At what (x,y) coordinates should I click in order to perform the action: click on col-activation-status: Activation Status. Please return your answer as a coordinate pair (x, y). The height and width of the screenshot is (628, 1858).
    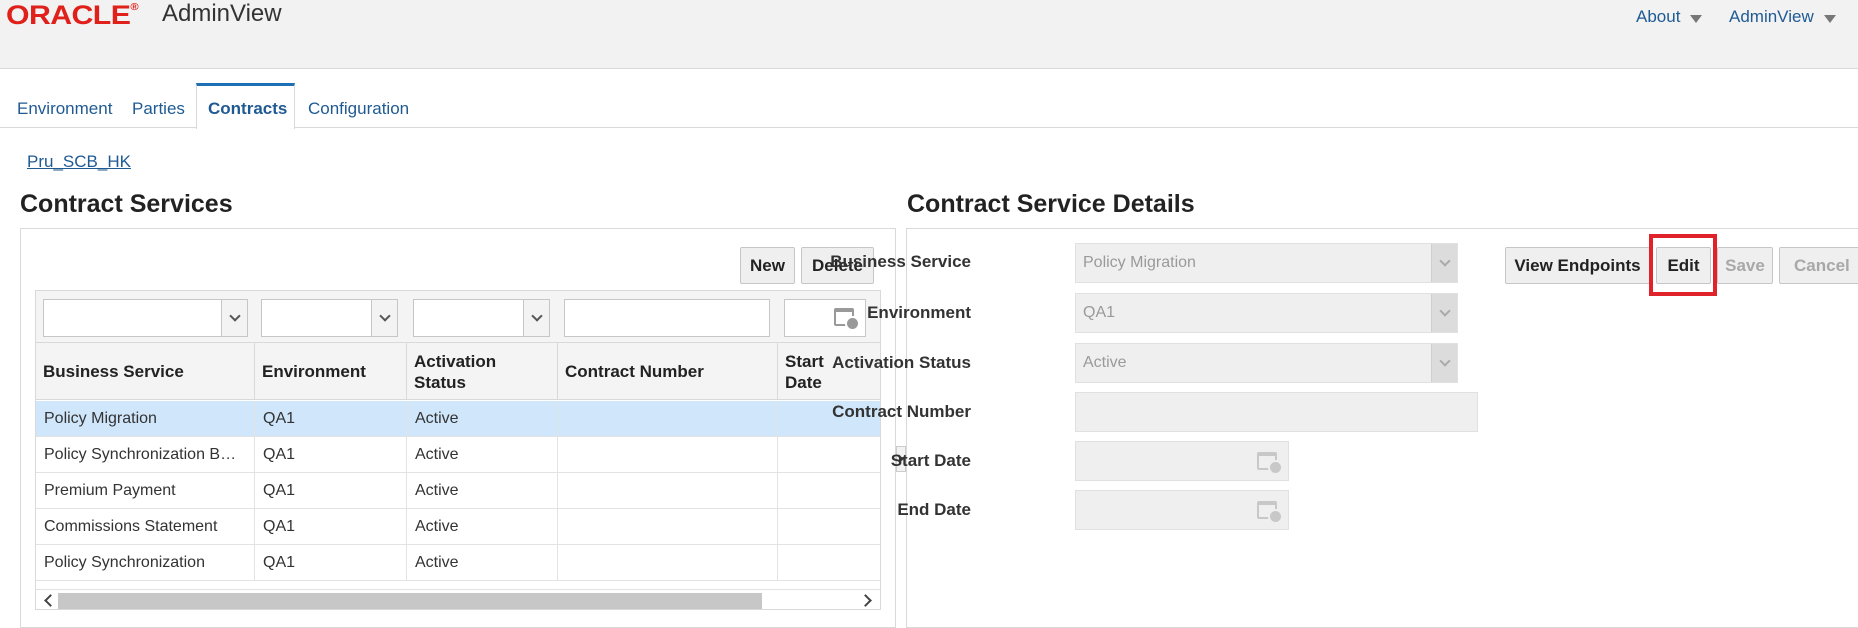
    Looking at the image, I should click on (482, 371).